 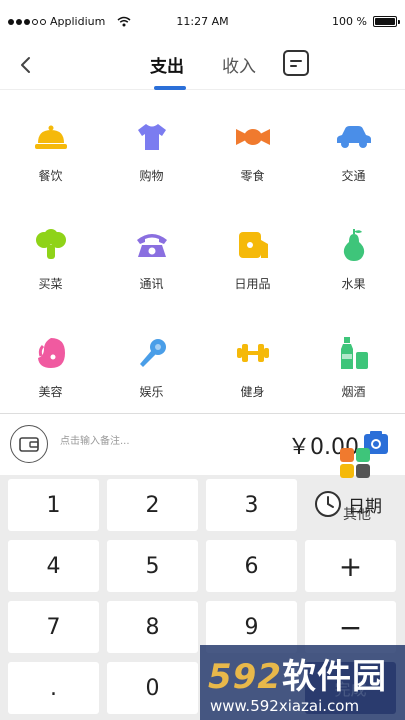 What do you see at coordinates (251, 566) in the screenshot?
I see `key-6: 6` at bounding box center [251, 566].